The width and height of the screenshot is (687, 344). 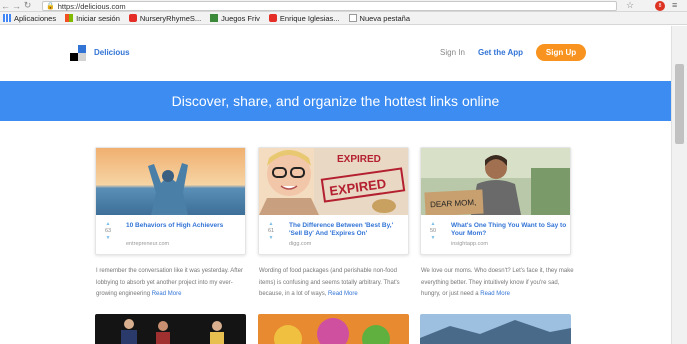 What do you see at coordinates (5, 5) in the screenshot?
I see `back-icon: ←` at bounding box center [5, 5].